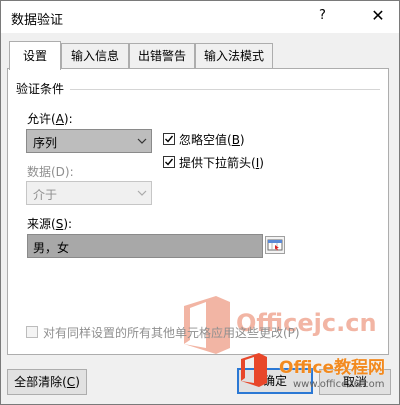  I want to click on group-title: 验证条件, so click(40, 89).